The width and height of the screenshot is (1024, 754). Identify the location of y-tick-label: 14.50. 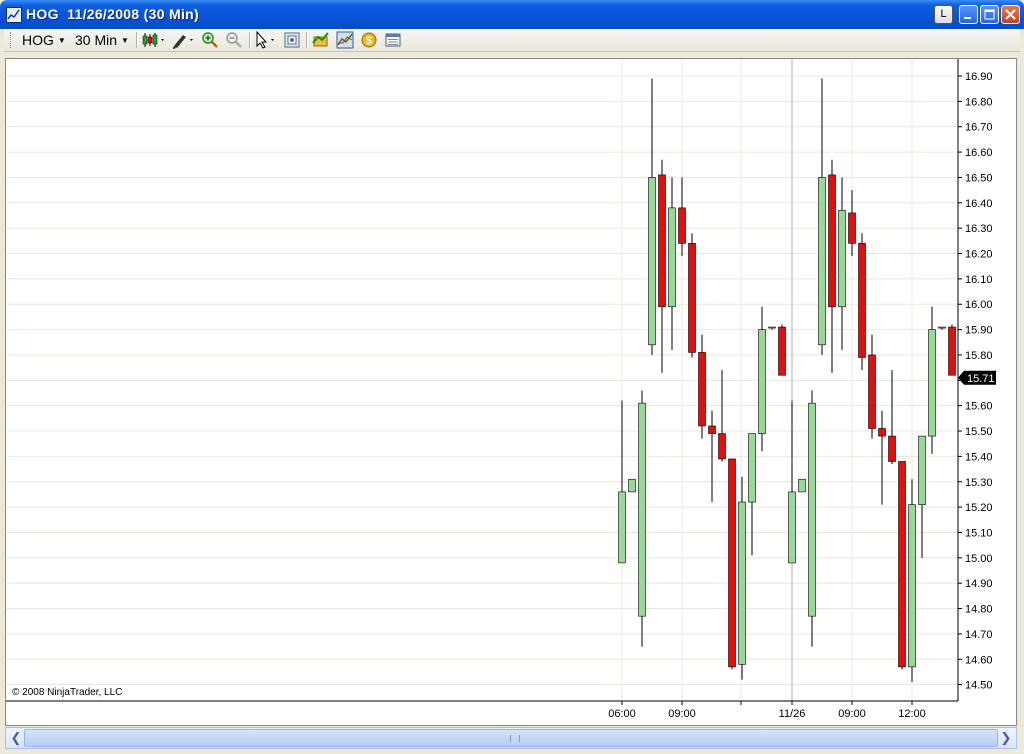
(979, 686).